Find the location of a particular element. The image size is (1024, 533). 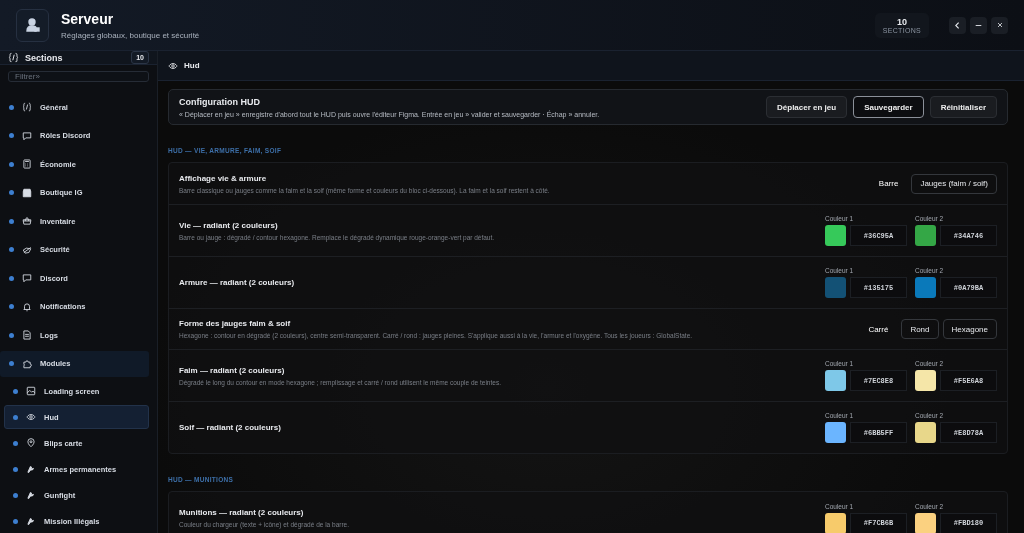

document-icon is located at coordinates (27, 335).